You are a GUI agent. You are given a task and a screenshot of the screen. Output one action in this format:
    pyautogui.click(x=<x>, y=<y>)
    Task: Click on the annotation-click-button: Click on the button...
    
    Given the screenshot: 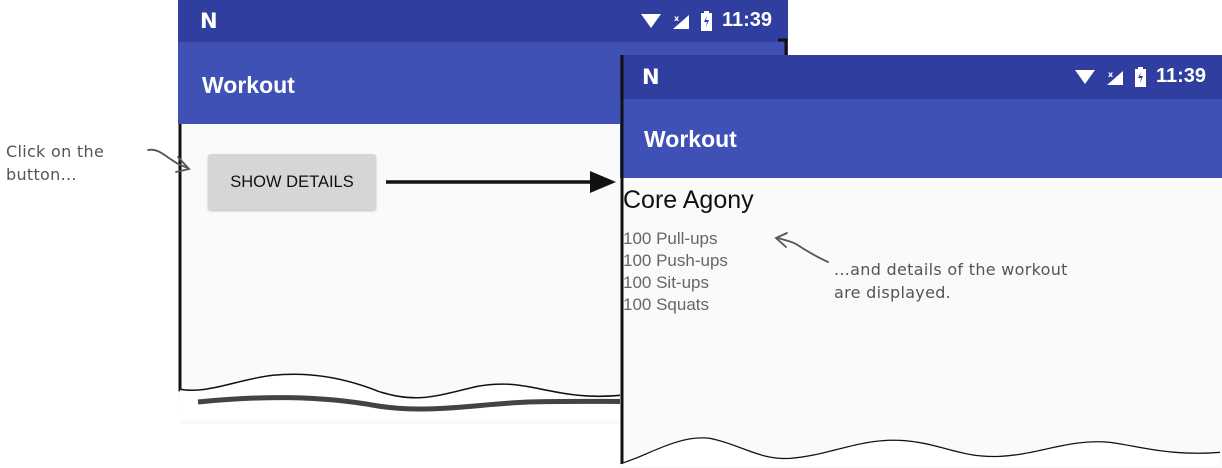 What is the action you would take?
    pyautogui.click(x=55, y=163)
    